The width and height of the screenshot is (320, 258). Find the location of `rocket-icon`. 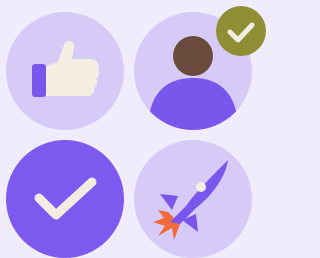

rocket-icon is located at coordinates (190, 200).